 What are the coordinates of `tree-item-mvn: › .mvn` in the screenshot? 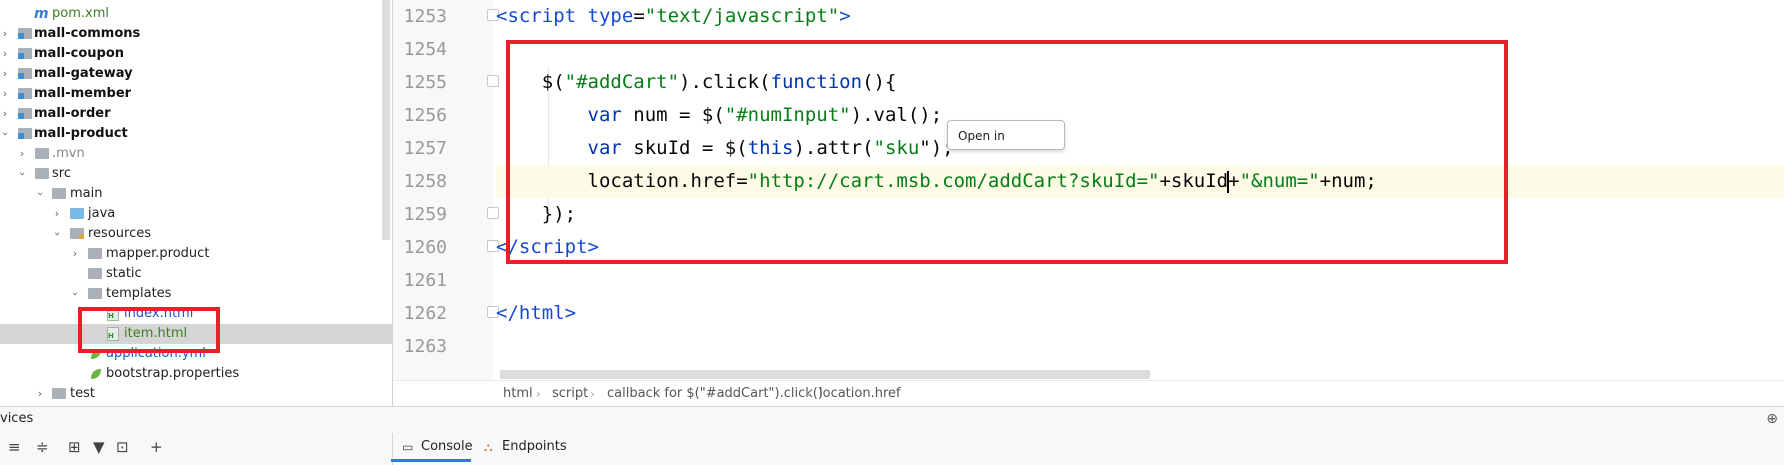 It's located at (196, 154).